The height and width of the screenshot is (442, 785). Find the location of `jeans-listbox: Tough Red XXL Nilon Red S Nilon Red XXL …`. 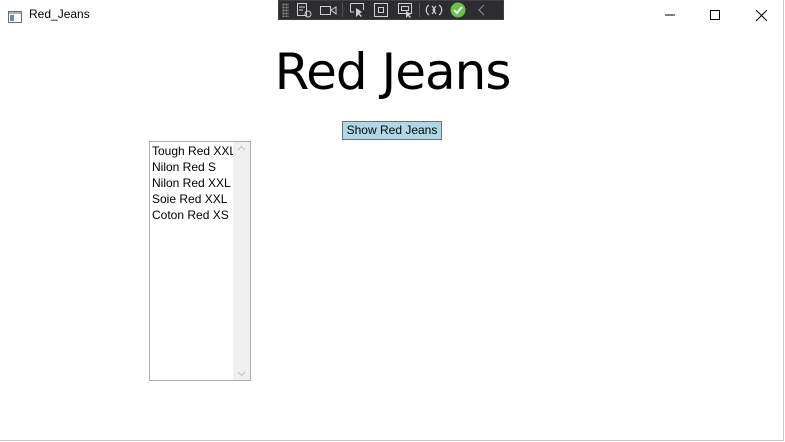

jeans-listbox: Tough Red XXL Nilon Red S Nilon Red XXL … is located at coordinates (200, 261).